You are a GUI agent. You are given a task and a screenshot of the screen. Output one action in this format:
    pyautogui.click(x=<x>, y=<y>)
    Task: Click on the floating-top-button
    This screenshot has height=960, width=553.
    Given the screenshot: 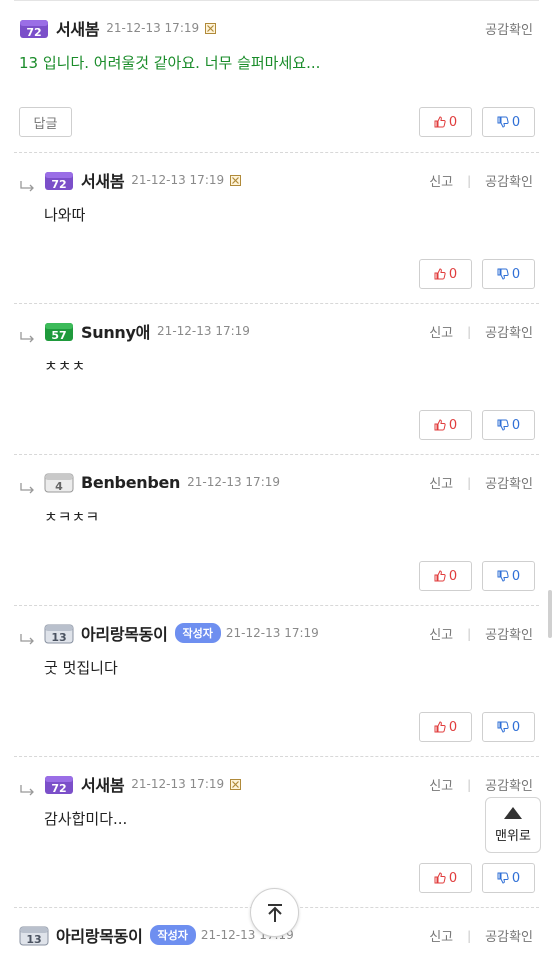 What is the action you would take?
    pyautogui.click(x=274, y=912)
    